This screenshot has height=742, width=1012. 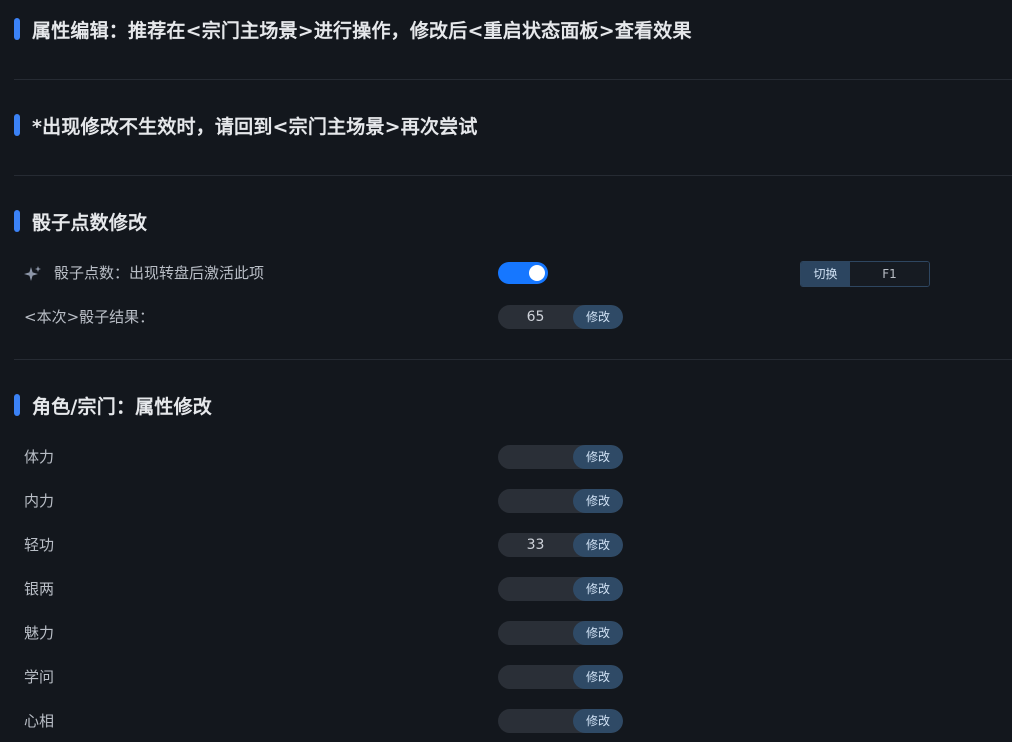 I want to click on attrs-section-title: 角色/宗门：属性修改, so click(x=113, y=405).